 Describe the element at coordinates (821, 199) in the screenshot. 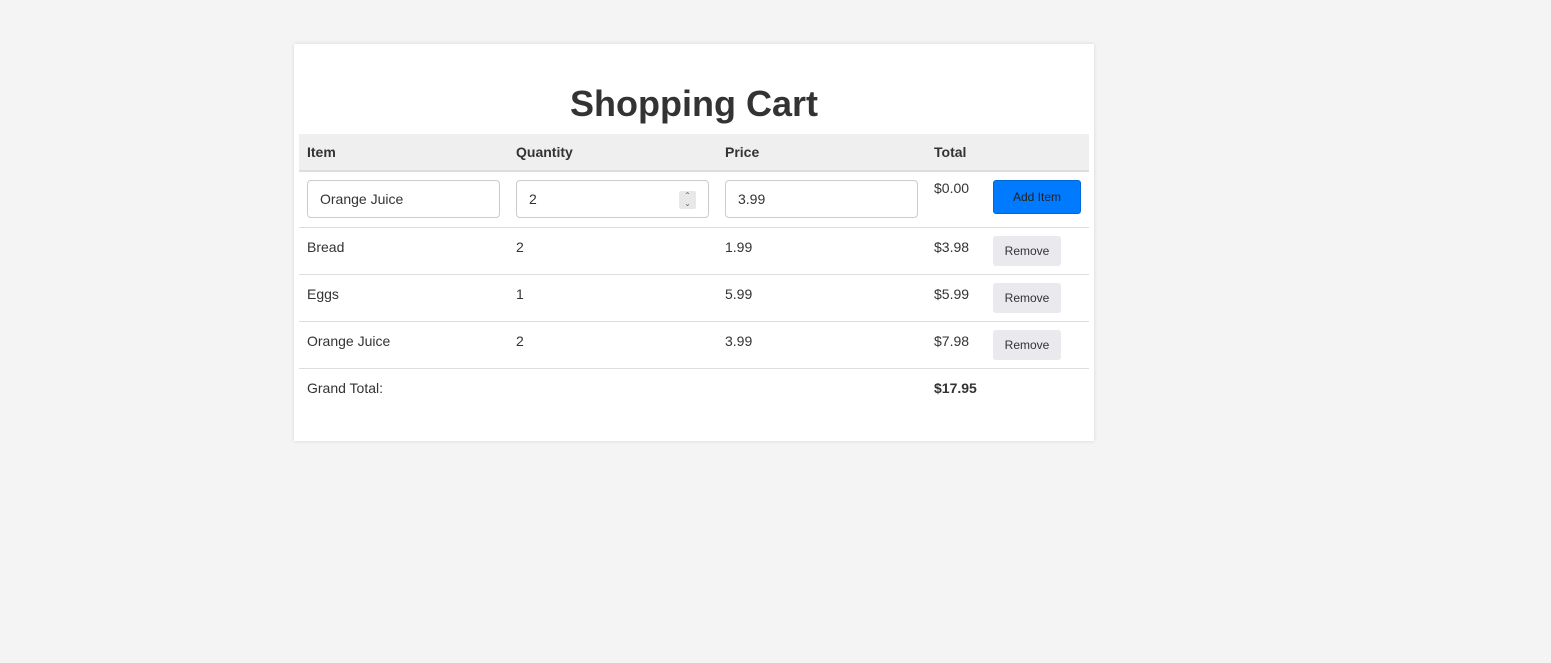

I see `price-input: 3.99` at that location.